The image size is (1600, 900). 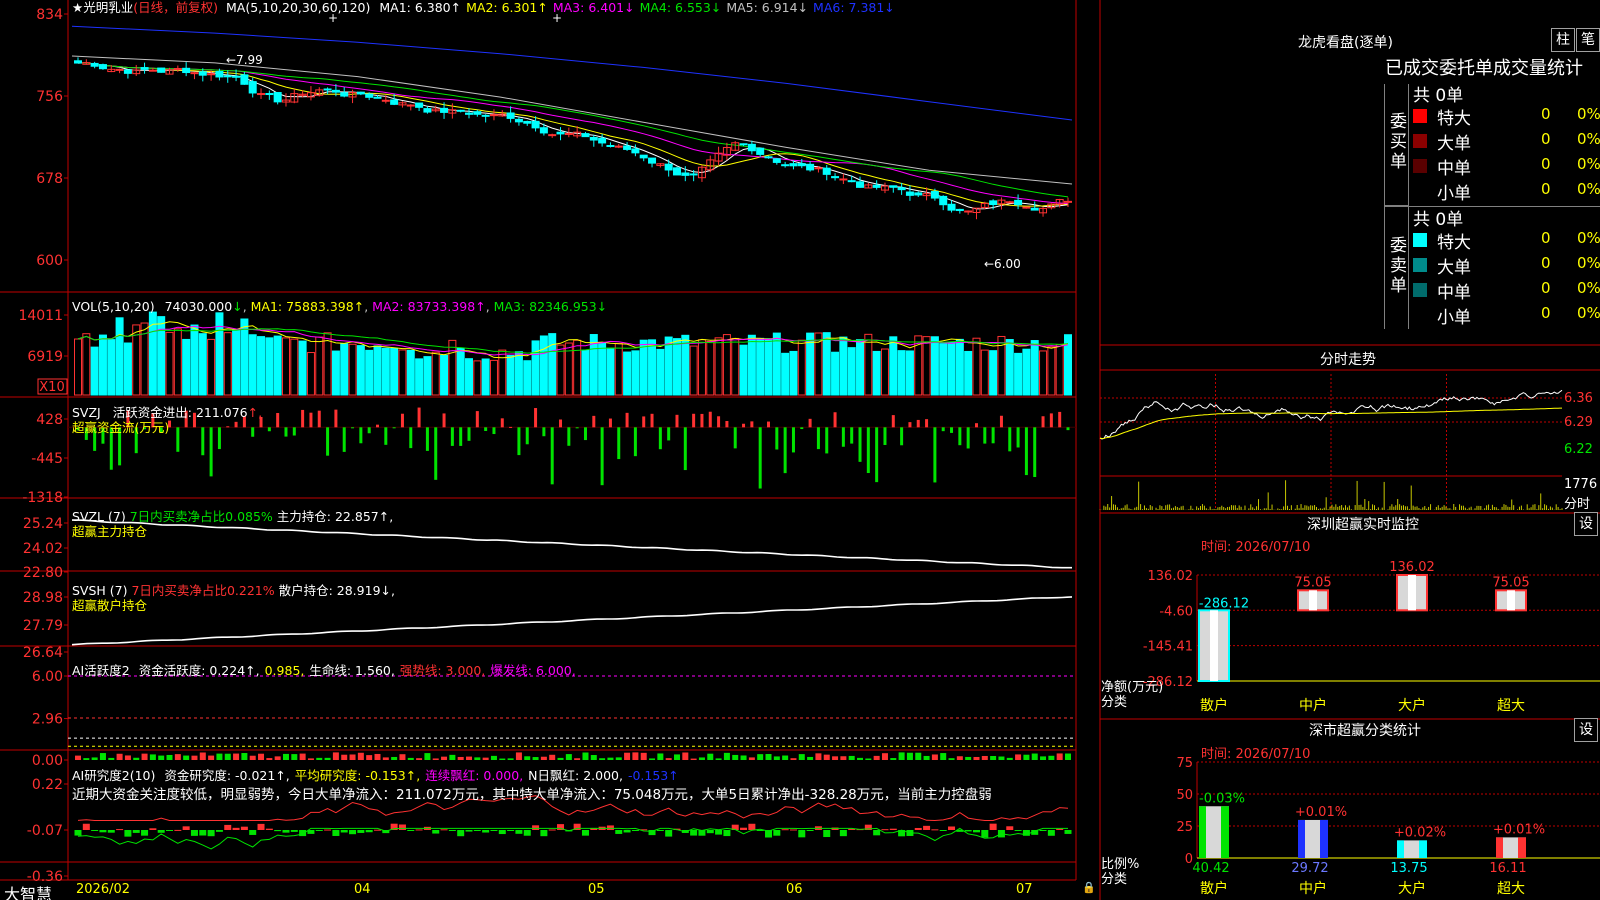 What do you see at coordinates (43, 598) in the screenshot?
I see `y-tick-label: 28.98` at bounding box center [43, 598].